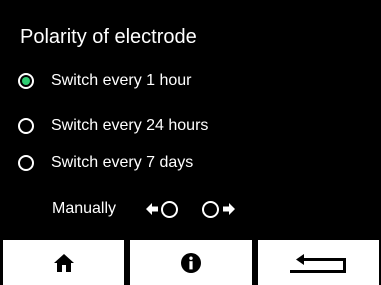 Image resolution: width=381 pixels, height=285 pixels. I want to click on home-icon, so click(63, 262).